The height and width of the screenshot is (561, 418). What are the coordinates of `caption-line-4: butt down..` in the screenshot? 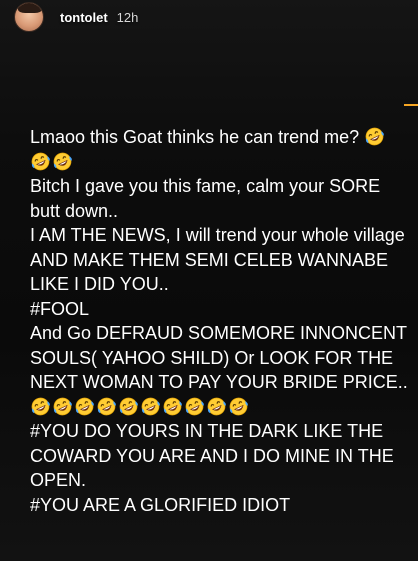 It's located at (74, 210).